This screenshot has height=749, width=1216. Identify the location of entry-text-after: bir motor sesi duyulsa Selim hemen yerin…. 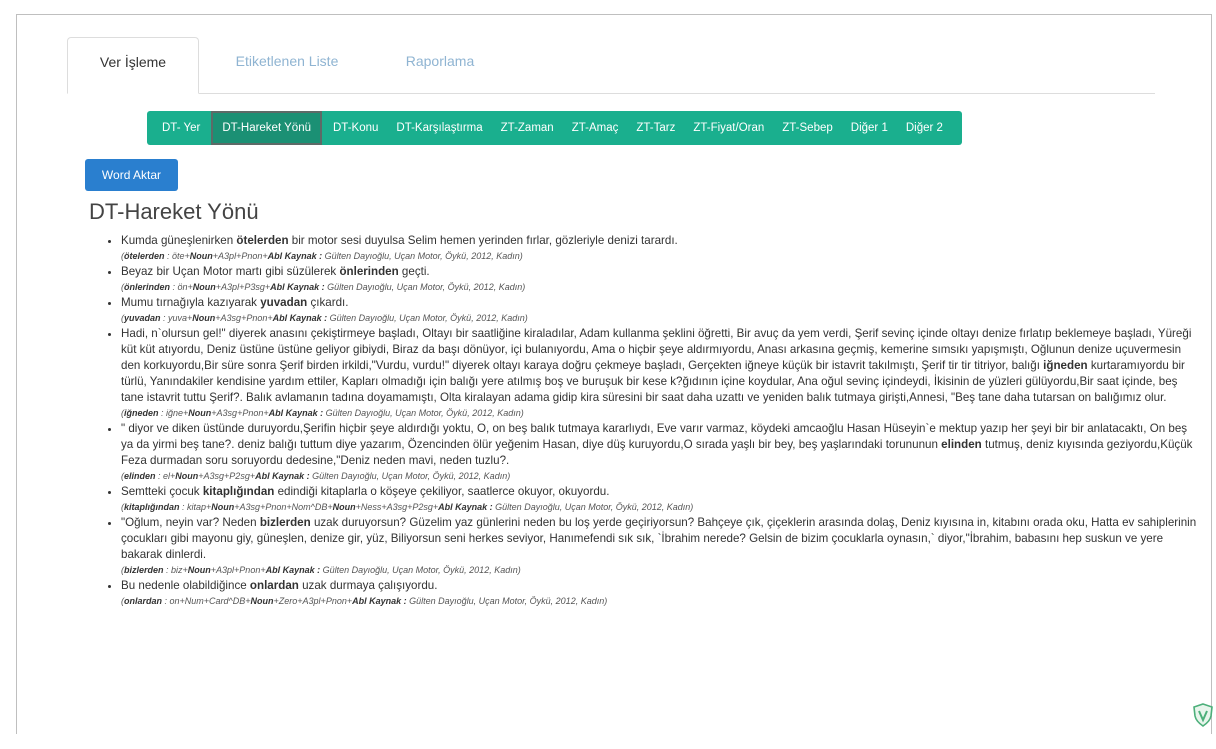
(483, 240).